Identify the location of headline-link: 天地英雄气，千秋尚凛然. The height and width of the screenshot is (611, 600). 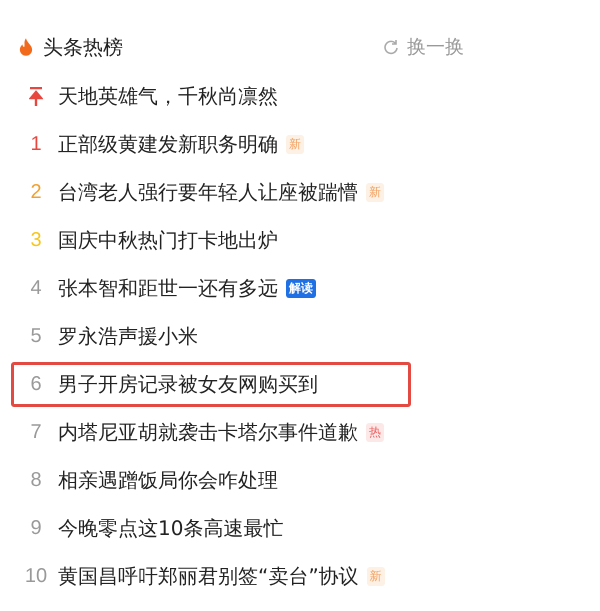
(168, 96).